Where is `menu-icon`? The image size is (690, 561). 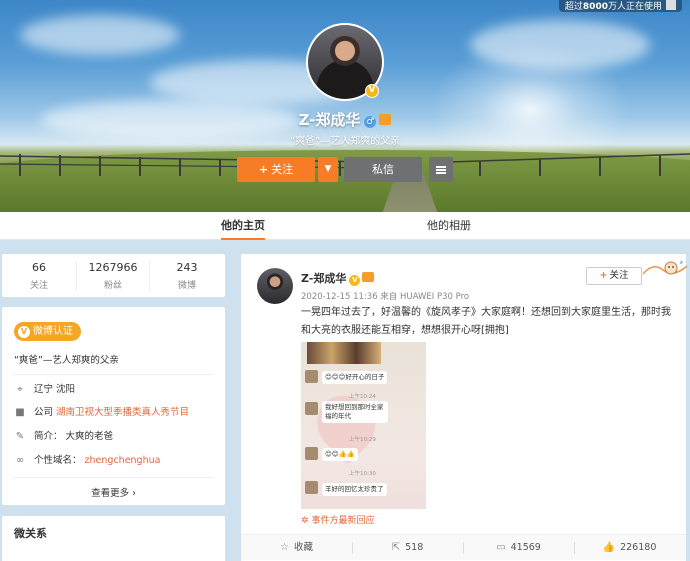 menu-icon is located at coordinates (441, 170).